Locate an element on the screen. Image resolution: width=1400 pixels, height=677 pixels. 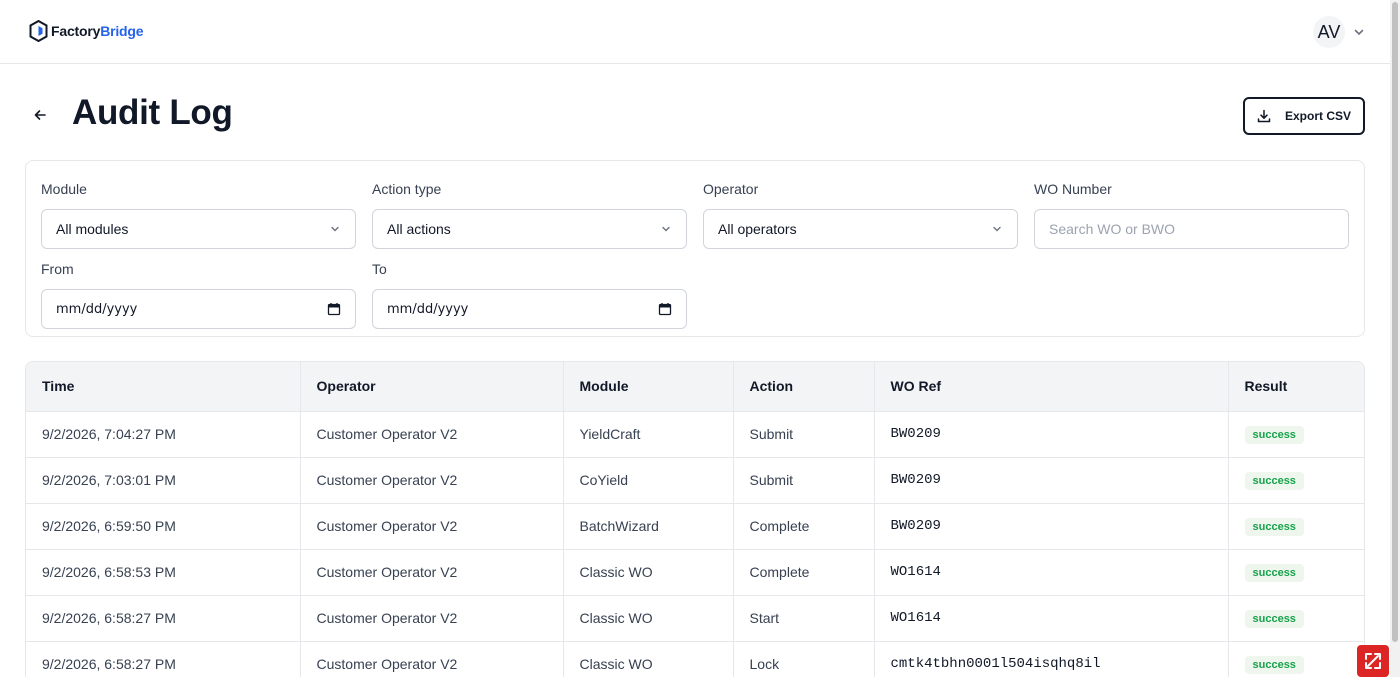
back-button is located at coordinates (40, 115).